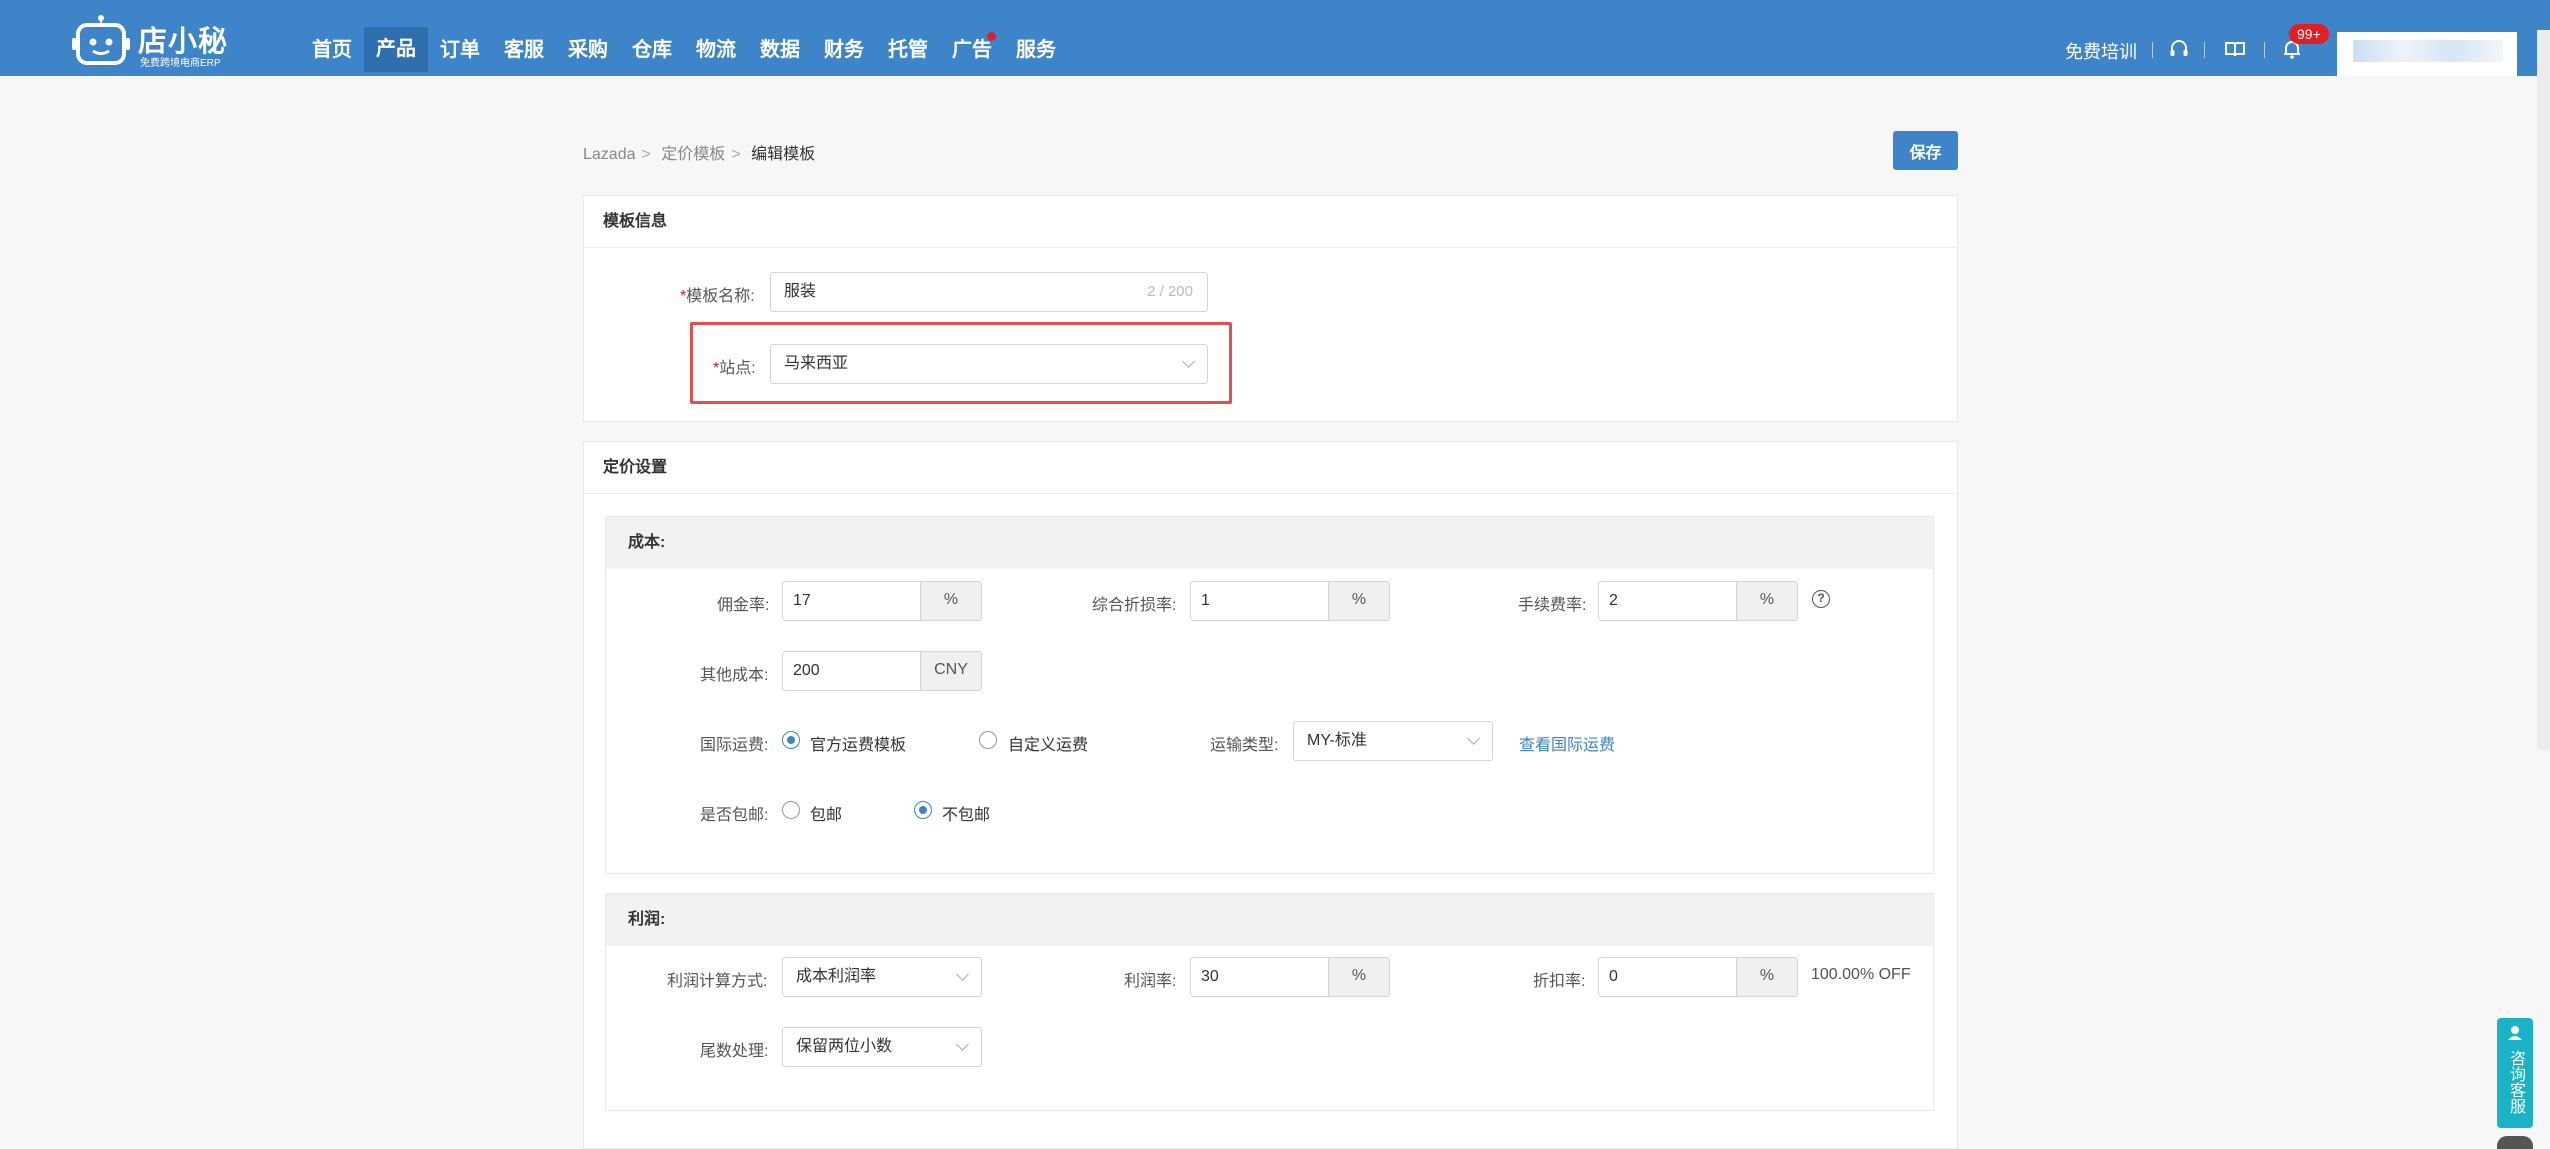 Image resolution: width=2550 pixels, height=1149 pixels. I want to click on support-agent-icon, so click(2515, 1033).